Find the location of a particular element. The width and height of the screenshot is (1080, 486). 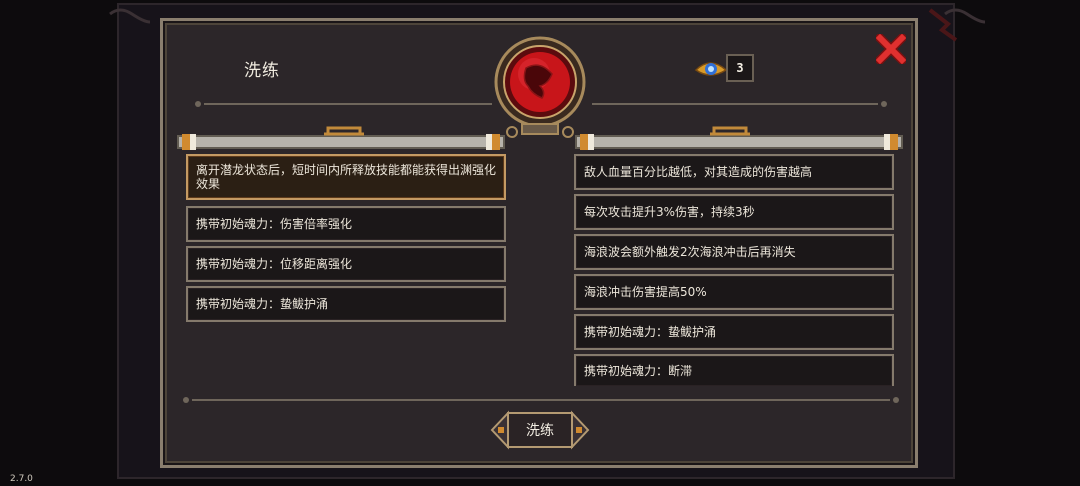

panel-title: 洗练 is located at coordinates (262, 71).